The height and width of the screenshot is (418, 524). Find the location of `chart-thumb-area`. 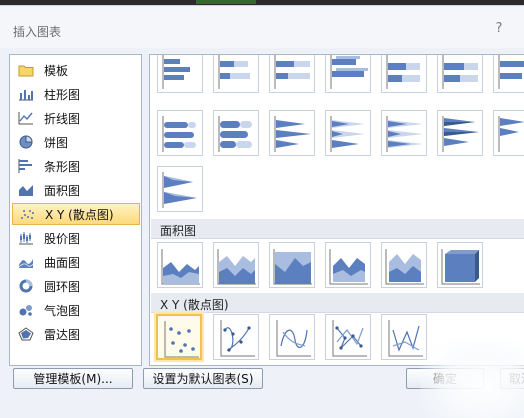

chart-thumb-area is located at coordinates (180, 265).